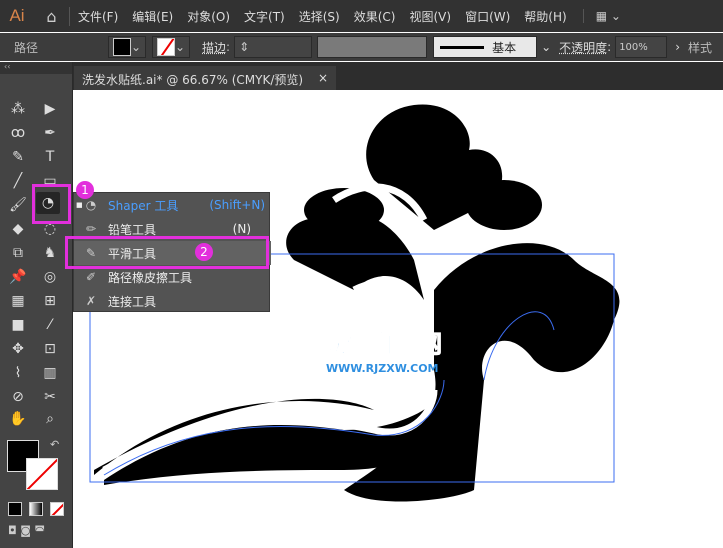 The height and width of the screenshot is (548, 723). I want to click on brush-dropdown: ⌄, so click(546, 47).